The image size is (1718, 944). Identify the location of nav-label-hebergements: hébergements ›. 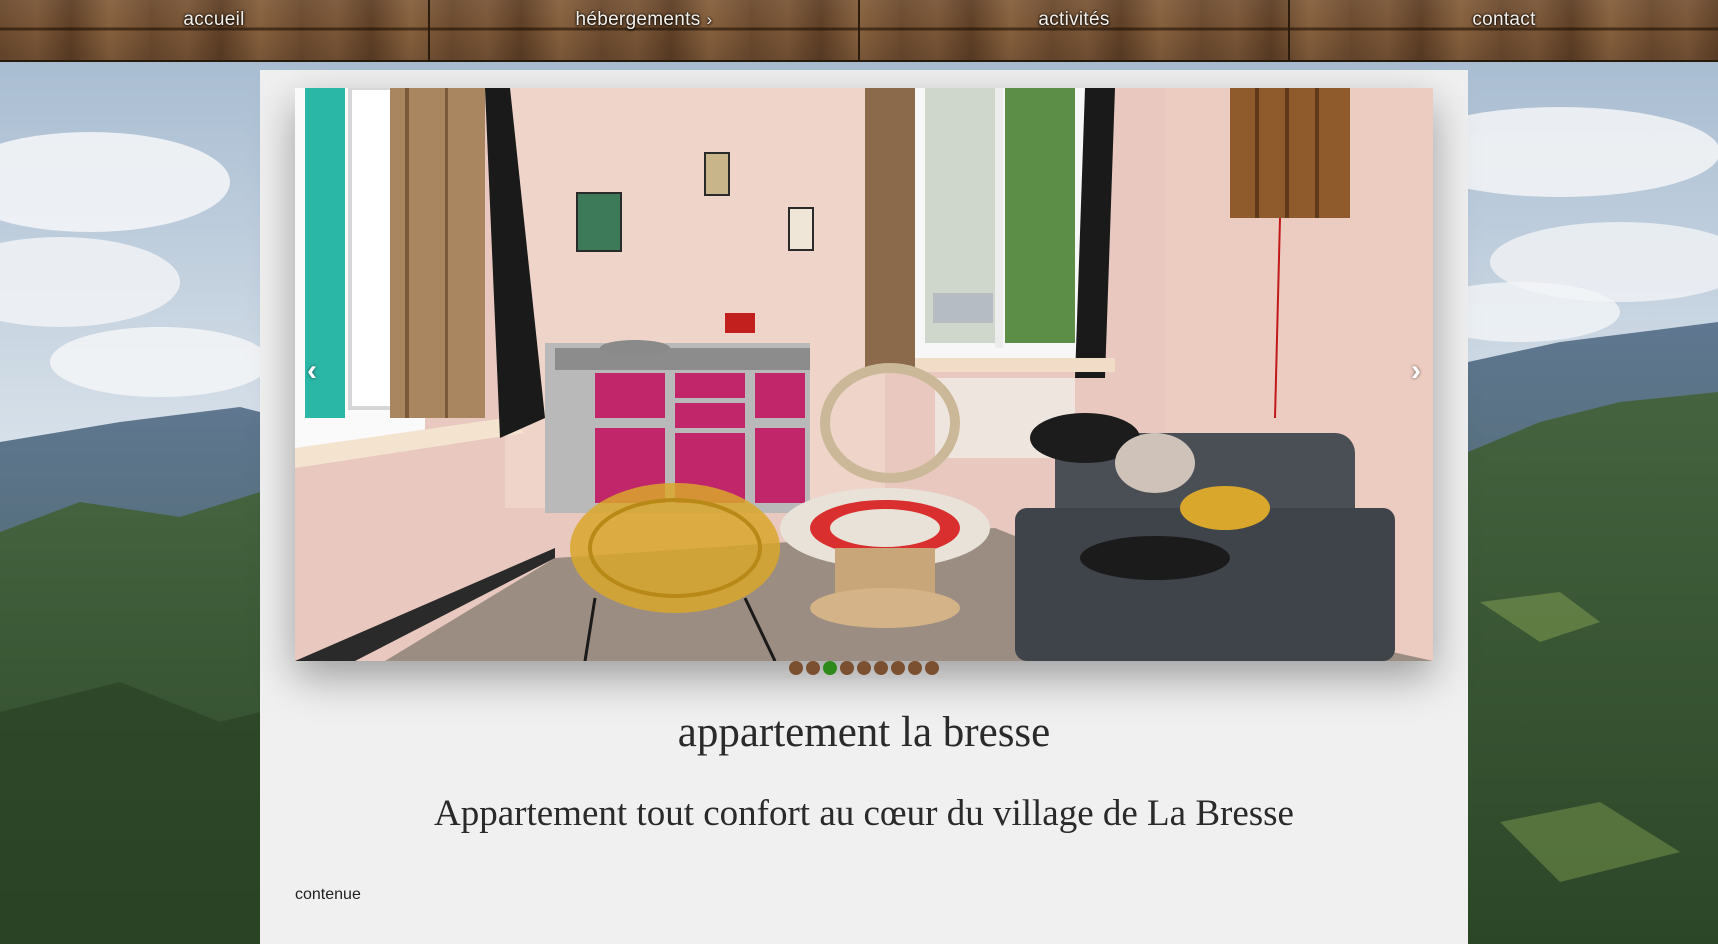
(643, 20).